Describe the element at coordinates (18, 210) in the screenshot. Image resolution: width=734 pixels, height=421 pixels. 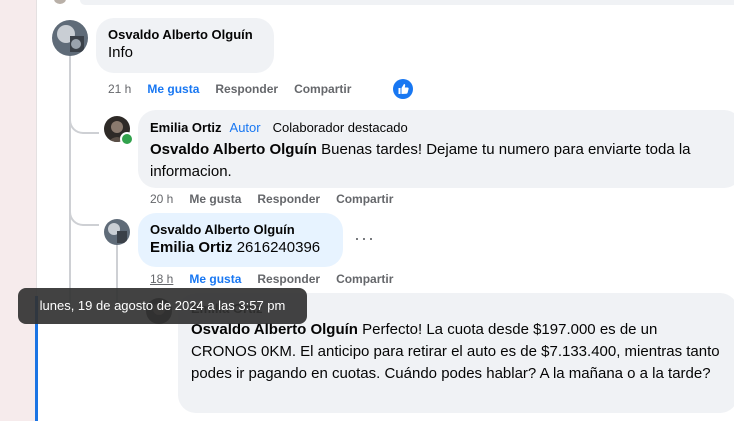
I see `left-panel-strip` at that location.